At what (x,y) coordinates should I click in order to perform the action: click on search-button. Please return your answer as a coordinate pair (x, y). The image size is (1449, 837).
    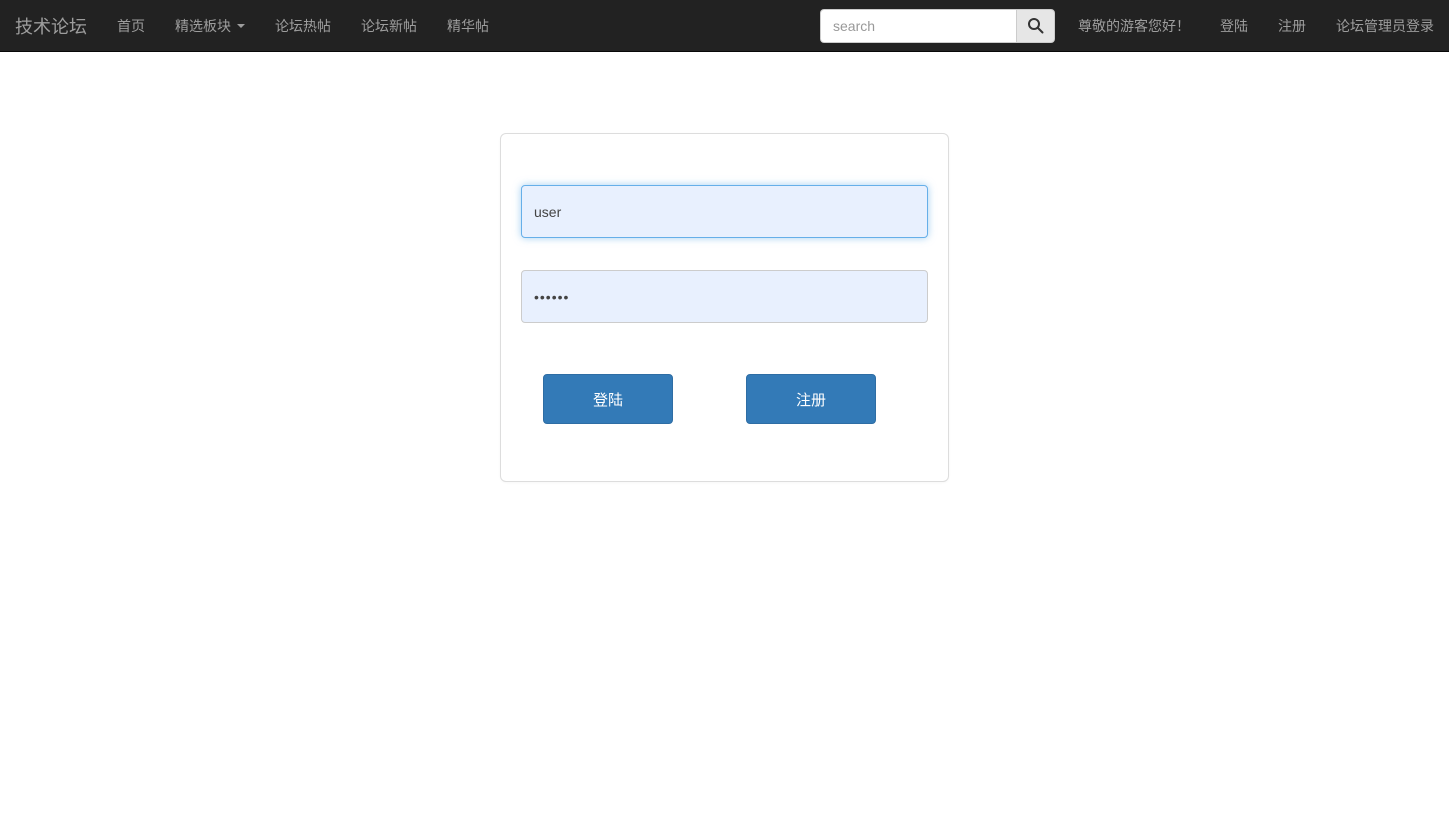
    Looking at the image, I should click on (1035, 25).